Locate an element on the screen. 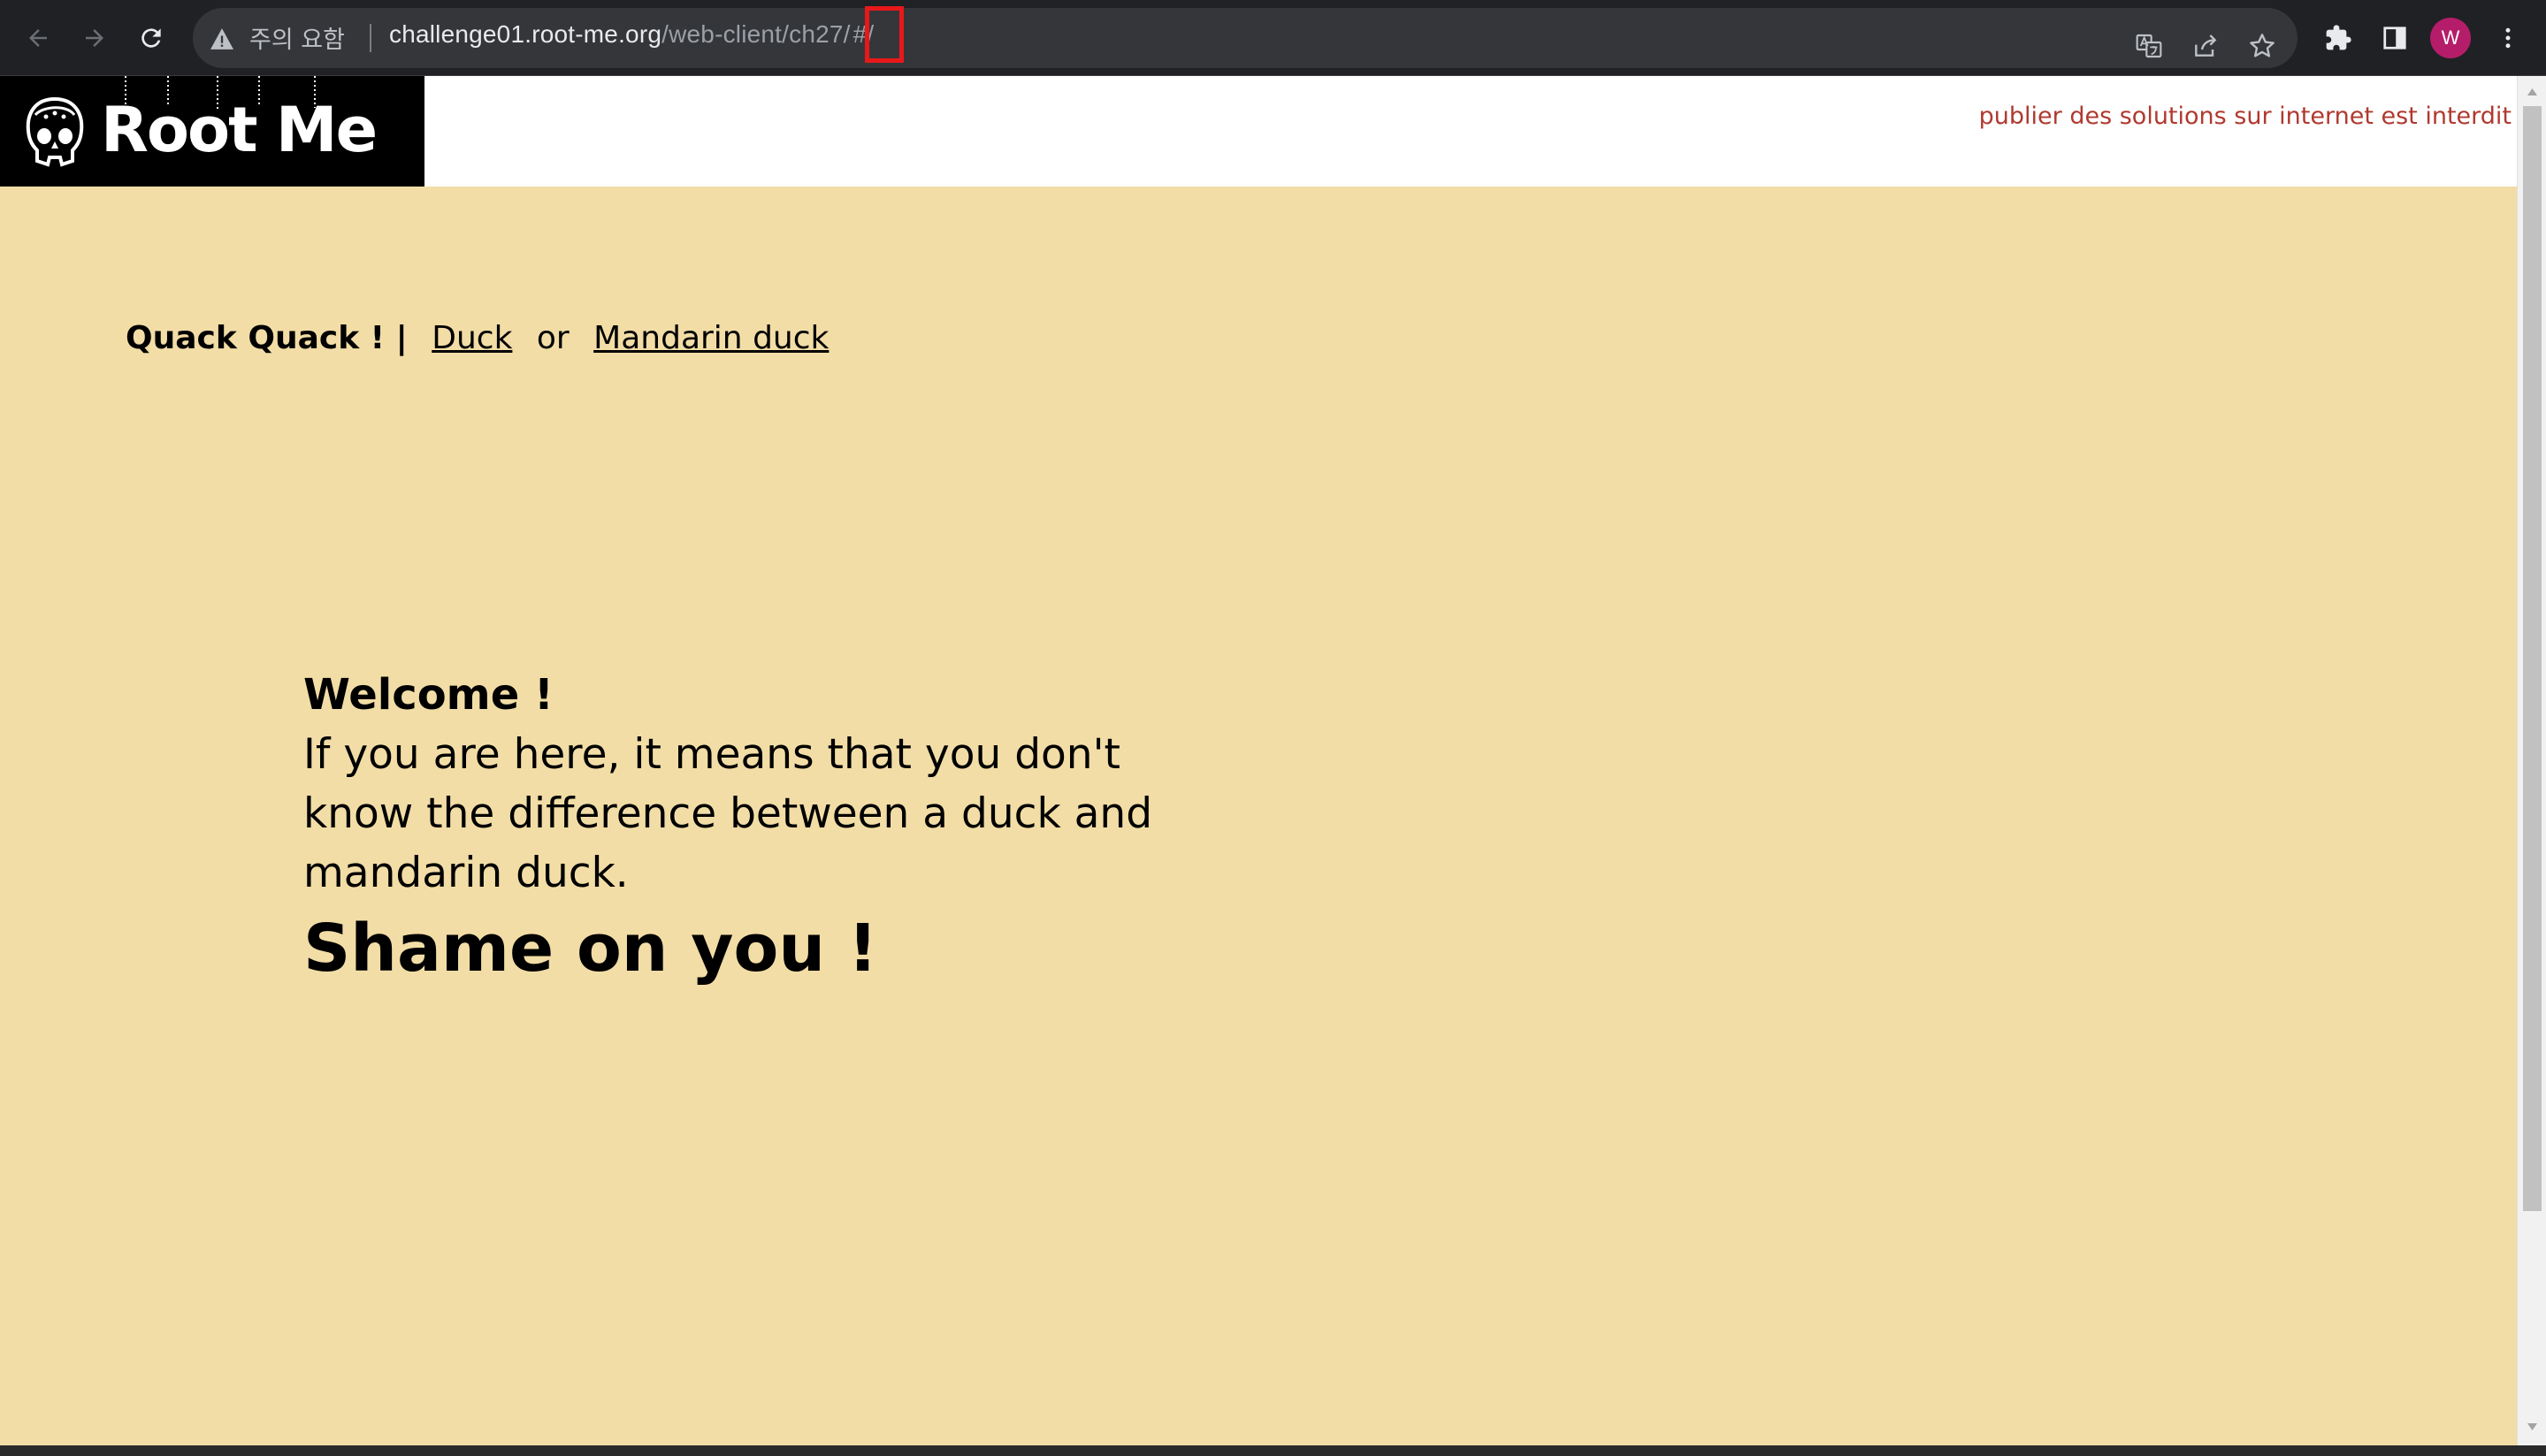 This screenshot has width=2546, height=1456. side-panel-button is located at coordinates (2394, 38).